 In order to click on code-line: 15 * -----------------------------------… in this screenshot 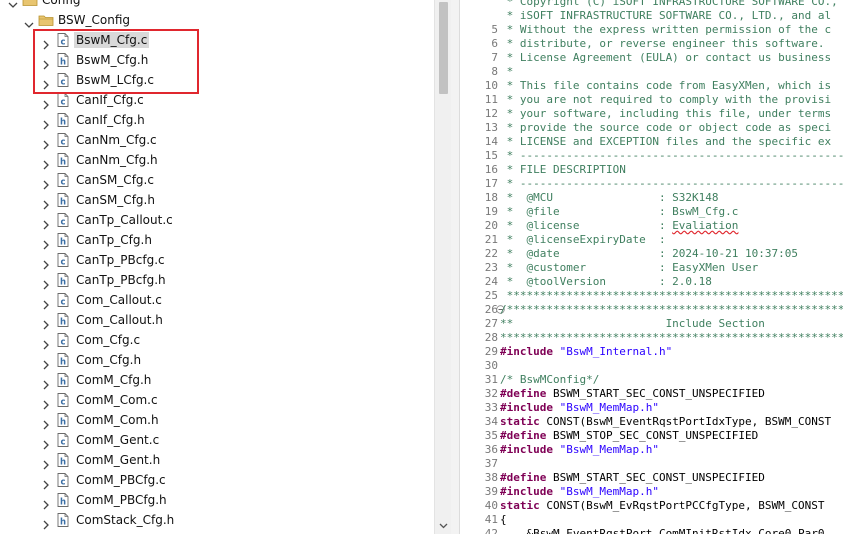, I will do `click(651, 156)`.